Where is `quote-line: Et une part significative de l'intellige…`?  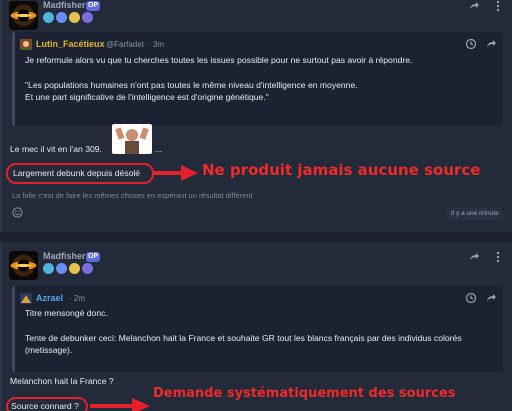 quote-line: Et une part significative de l'intellige… is located at coordinates (147, 97).